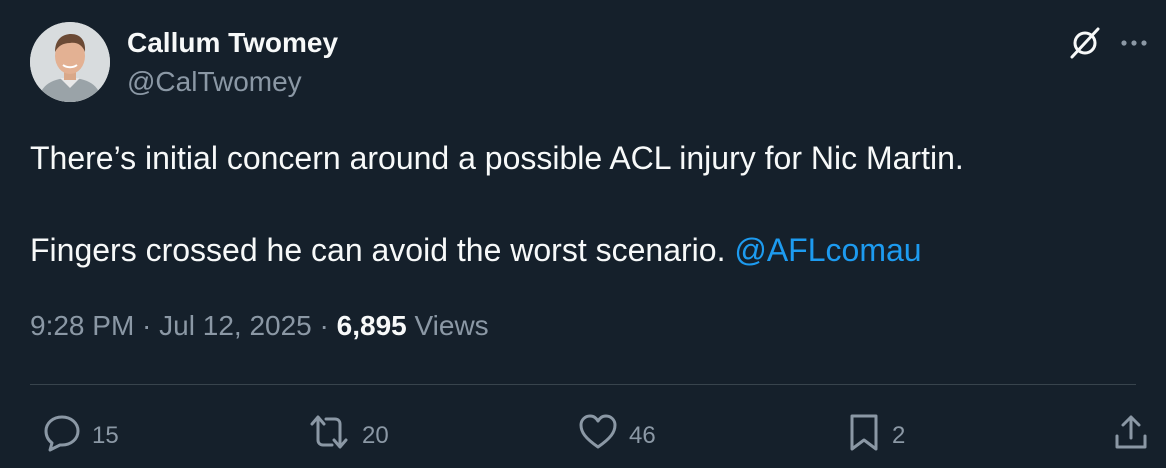 This screenshot has width=1166, height=468. I want to click on reply-button: 15, so click(80, 435).